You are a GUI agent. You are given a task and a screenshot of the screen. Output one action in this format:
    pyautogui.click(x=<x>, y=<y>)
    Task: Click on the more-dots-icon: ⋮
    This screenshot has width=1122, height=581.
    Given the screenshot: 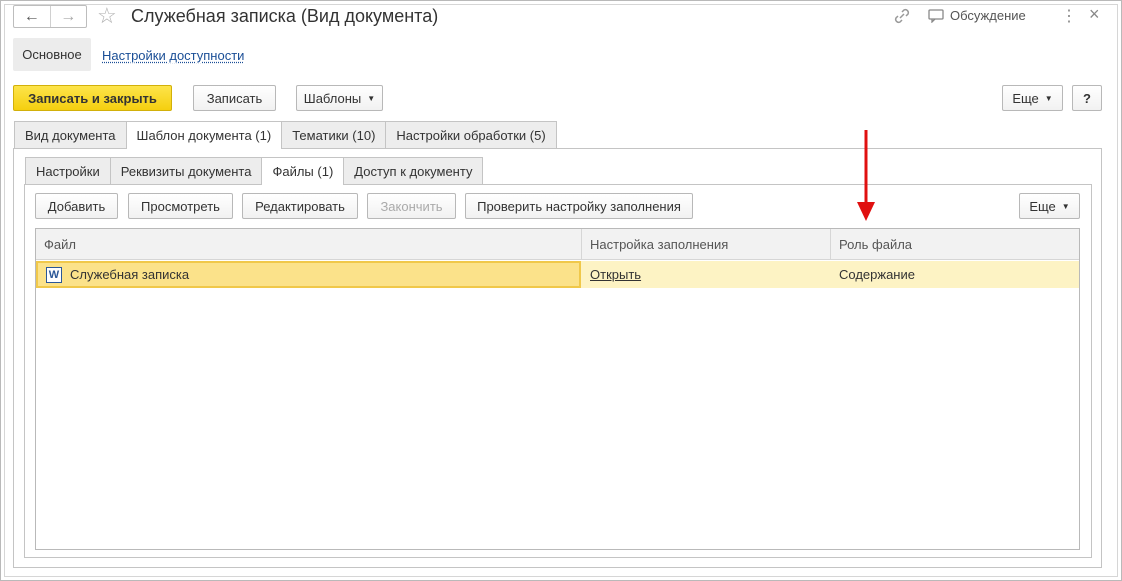 What is the action you would take?
    pyautogui.click(x=1069, y=16)
    